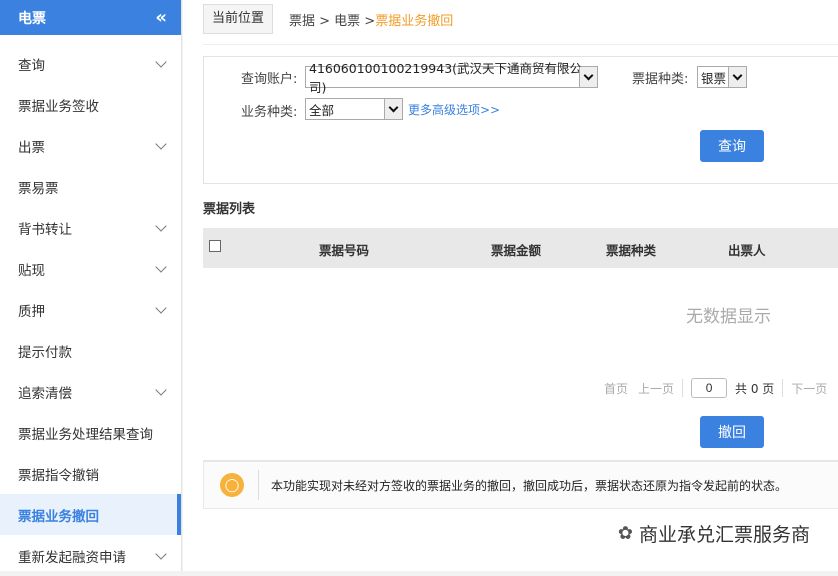 This screenshot has width=838, height=576. What do you see at coordinates (238, 19) in the screenshot?
I see `breadcrumb-label: 当前位置` at bounding box center [238, 19].